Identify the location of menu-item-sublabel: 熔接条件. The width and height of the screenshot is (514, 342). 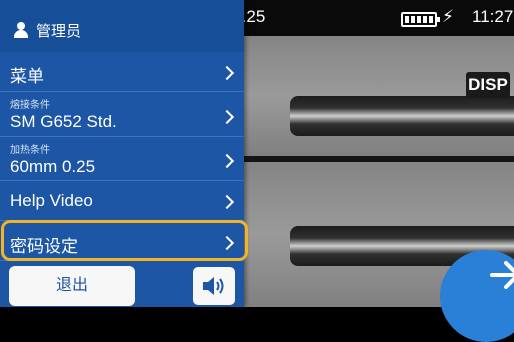
(30, 105).